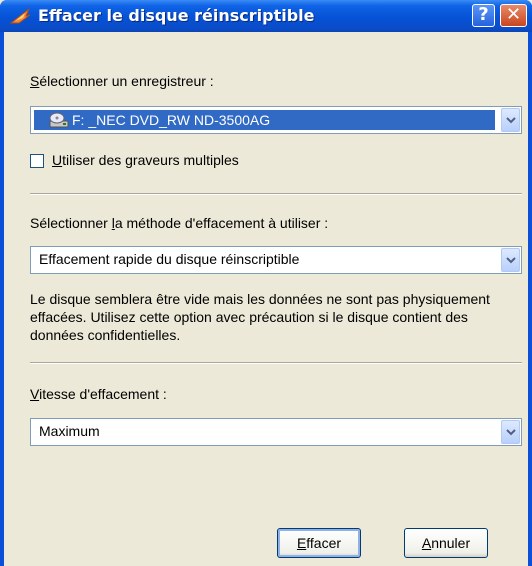 This screenshot has width=532, height=566. What do you see at coordinates (20, 16) in the screenshot?
I see `app-flame-icon` at bounding box center [20, 16].